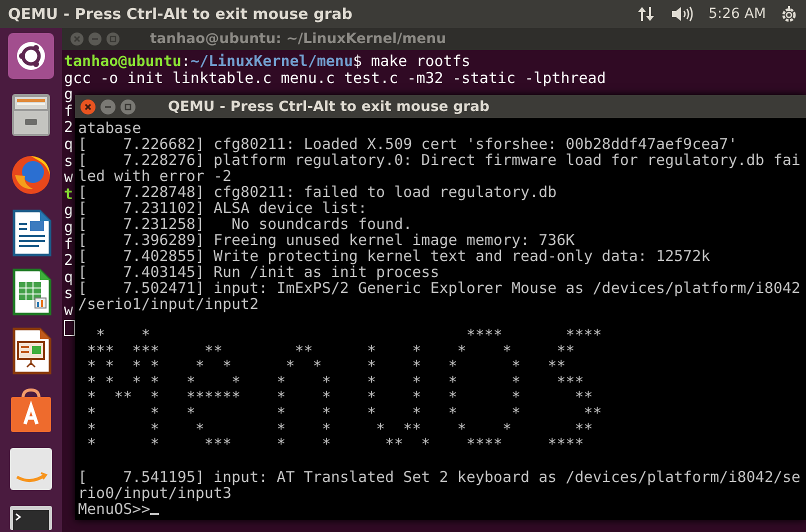 Image resolution: width=806 pixels, height=532 pixels. I want to click on volume-icon, so click(682, 14).